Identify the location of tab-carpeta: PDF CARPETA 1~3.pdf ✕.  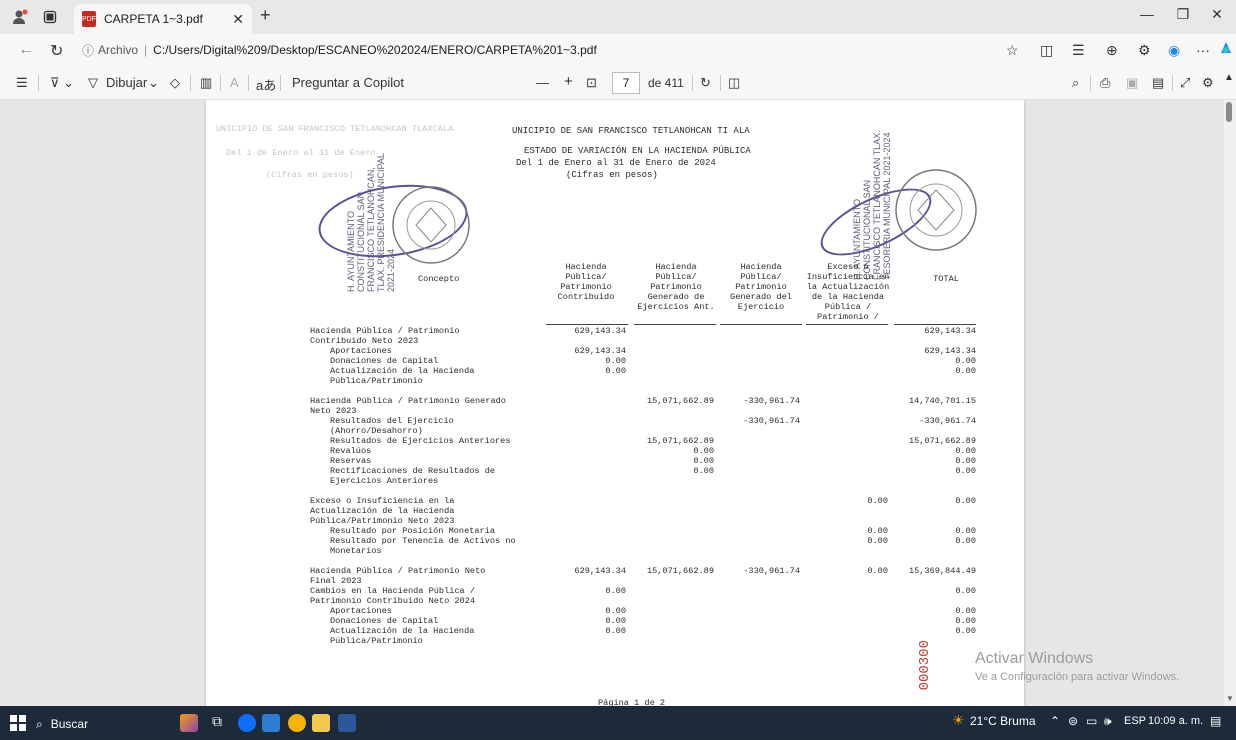
(163, 19).